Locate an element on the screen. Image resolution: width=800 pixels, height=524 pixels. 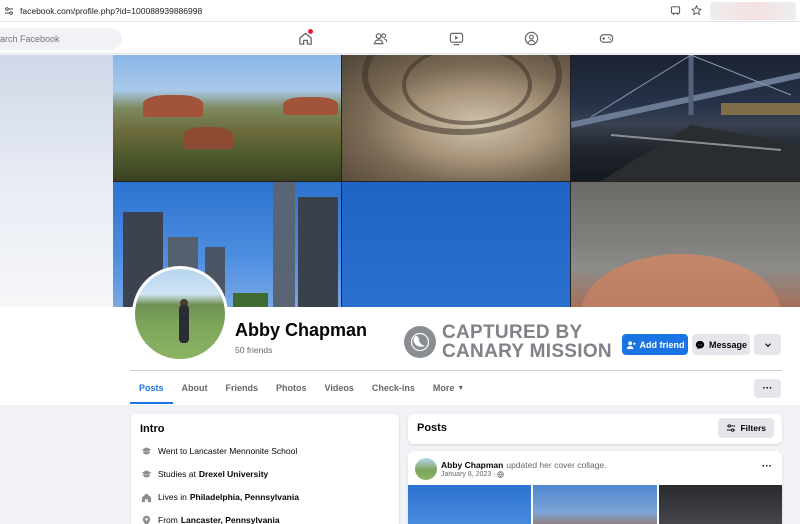
tab-check-ins: Check-ins is located at coordinates (393, 388).